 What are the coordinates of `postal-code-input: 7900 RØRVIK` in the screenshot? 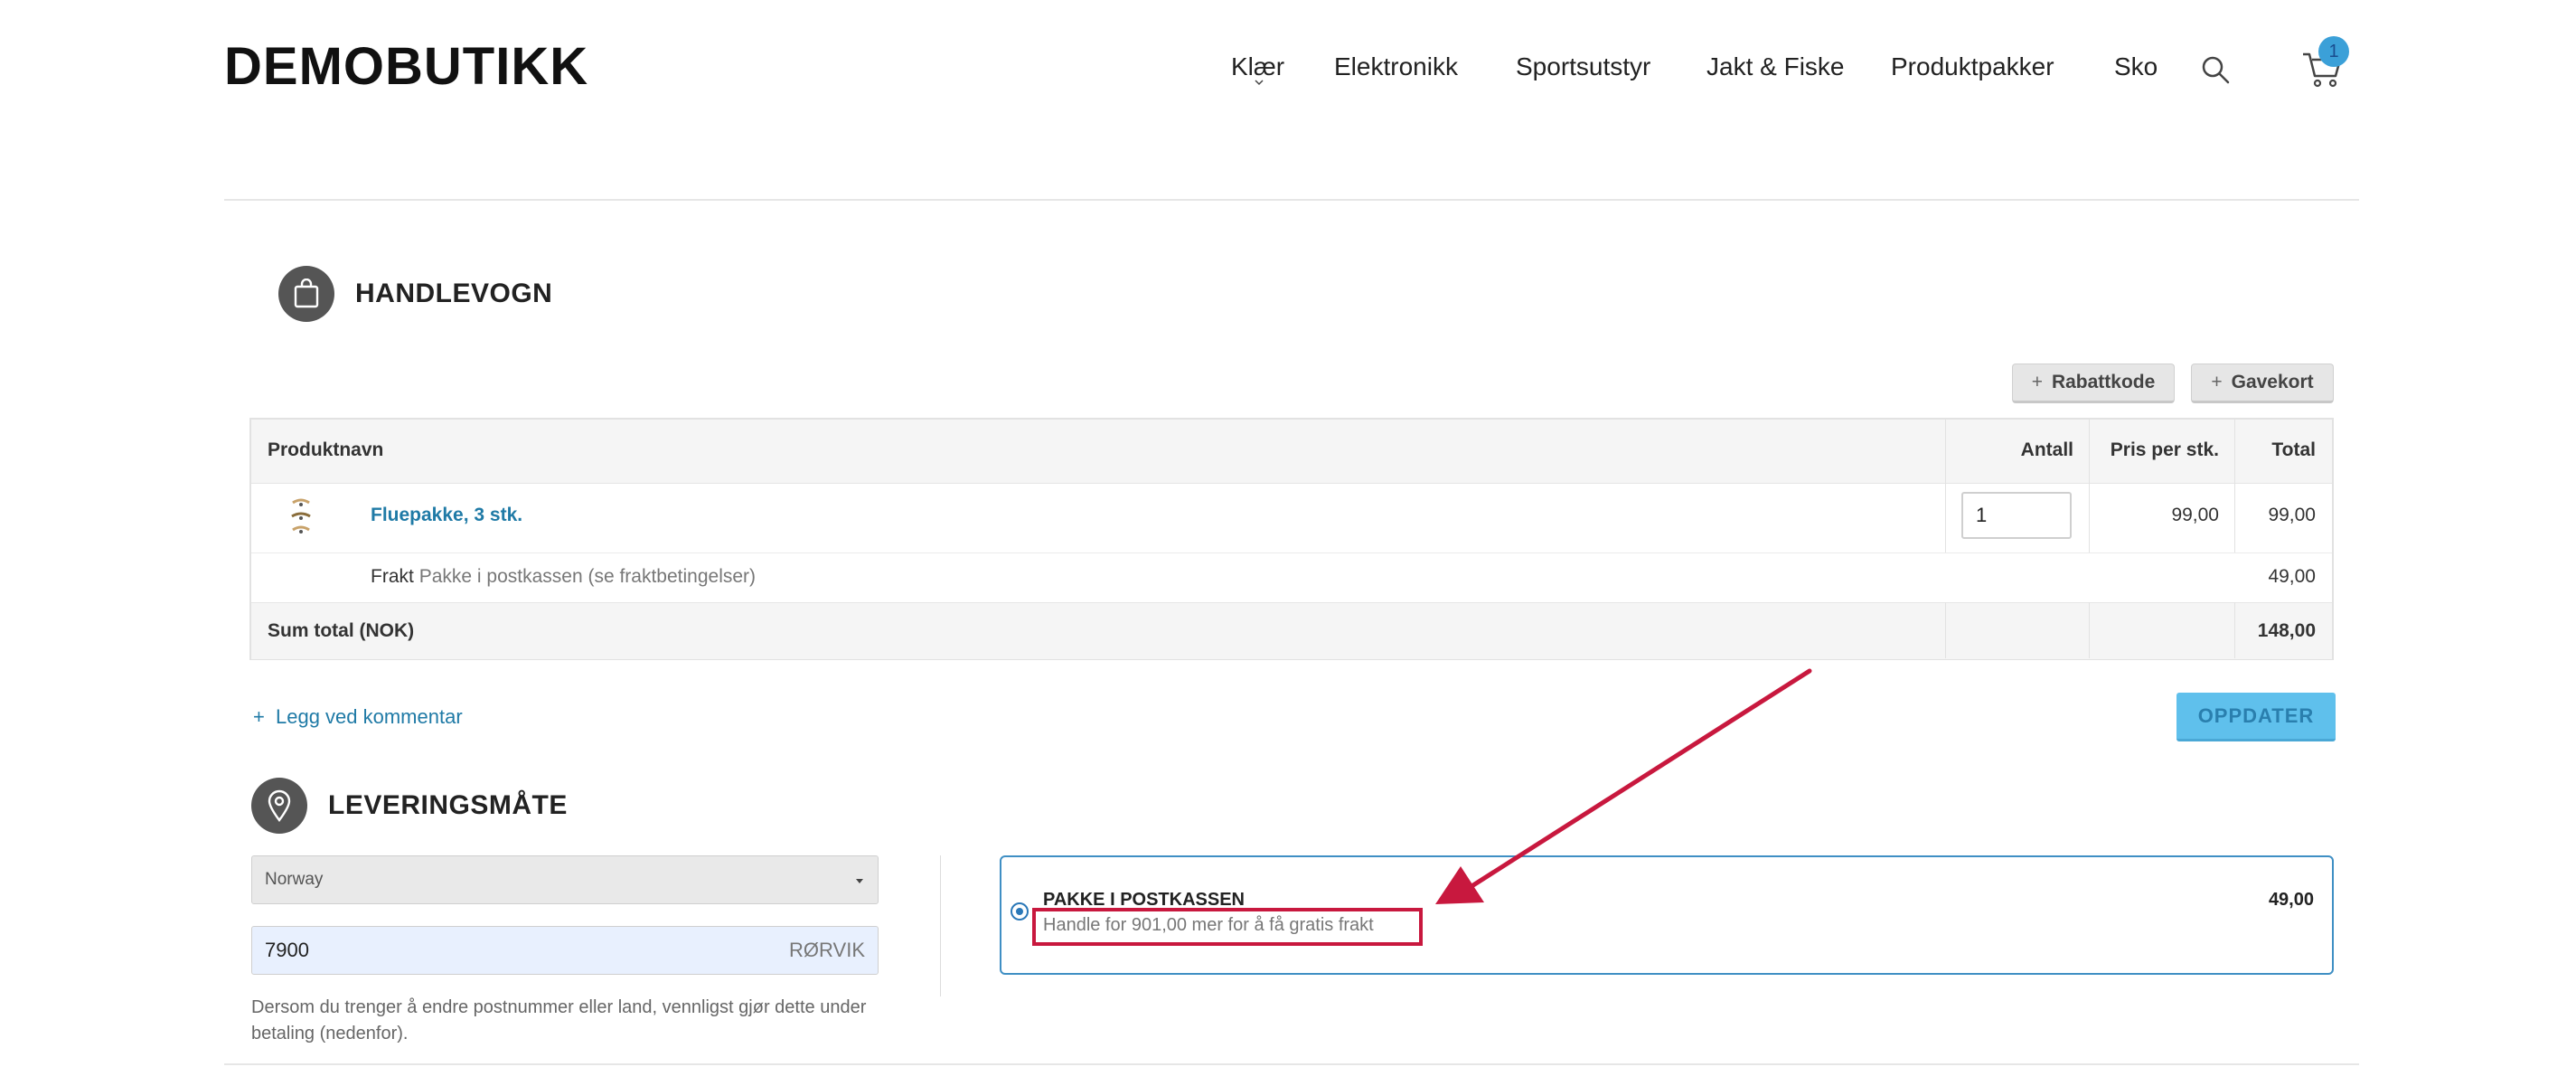 It's located at (565, 950).